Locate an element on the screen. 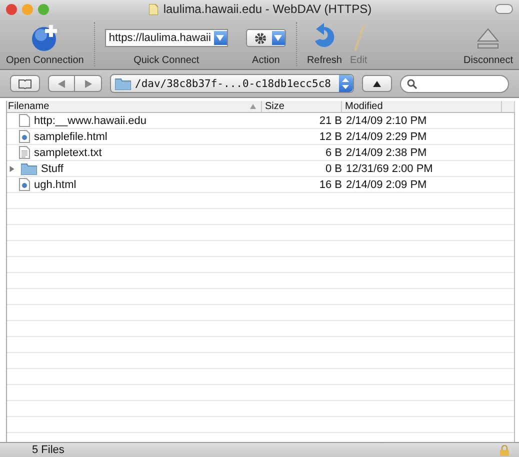  modified-date: 12/31/69 2:00 PM is located at coordinates (389, 168).